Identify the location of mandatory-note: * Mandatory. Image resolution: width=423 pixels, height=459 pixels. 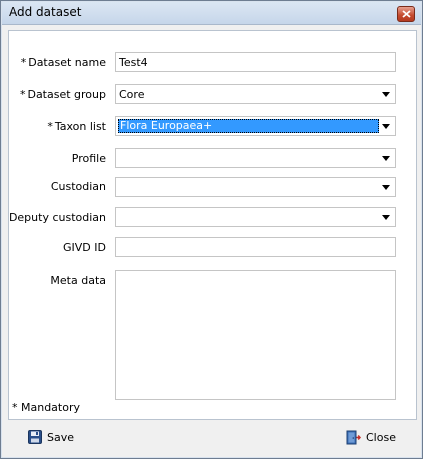
(46, 407).